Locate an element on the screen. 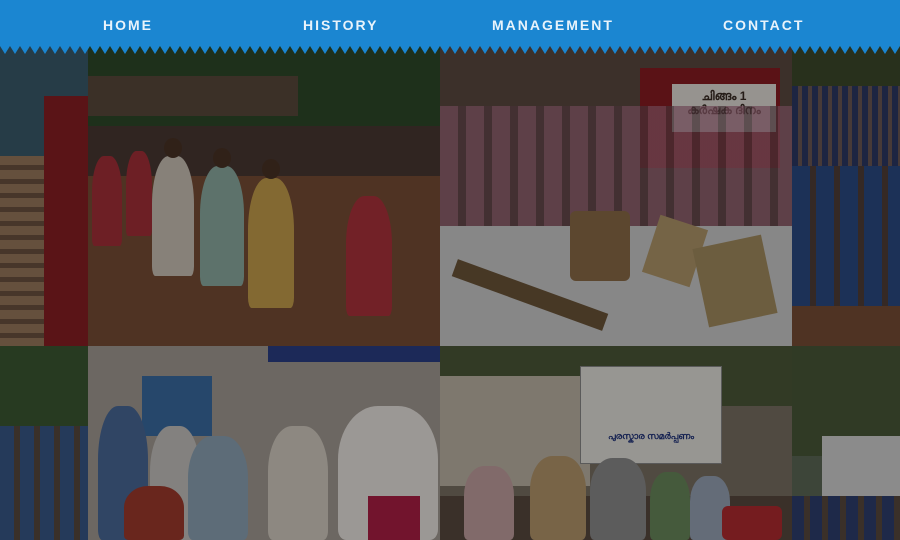  nav-history-link: HISTORY is located at coordinates (340, 25).